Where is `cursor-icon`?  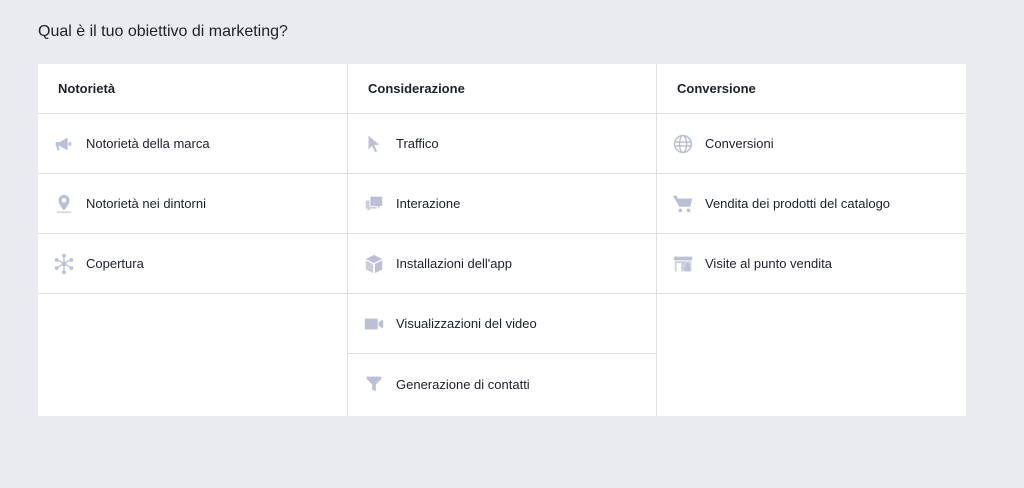 cursor-icon is located at coordinates (374, 144).